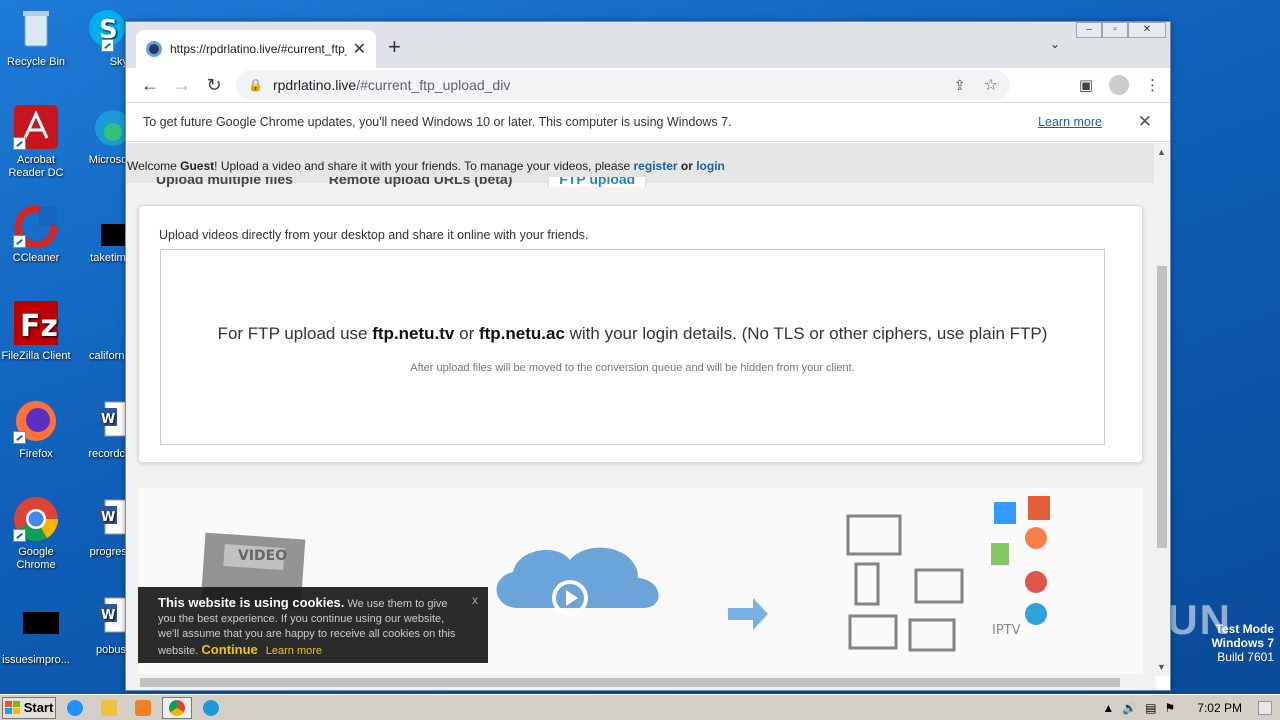  What do you see at coordinates (262, 556) in the screenshot?
I see `illus-video-label: VIDEO` at bounding box center [262, 556].